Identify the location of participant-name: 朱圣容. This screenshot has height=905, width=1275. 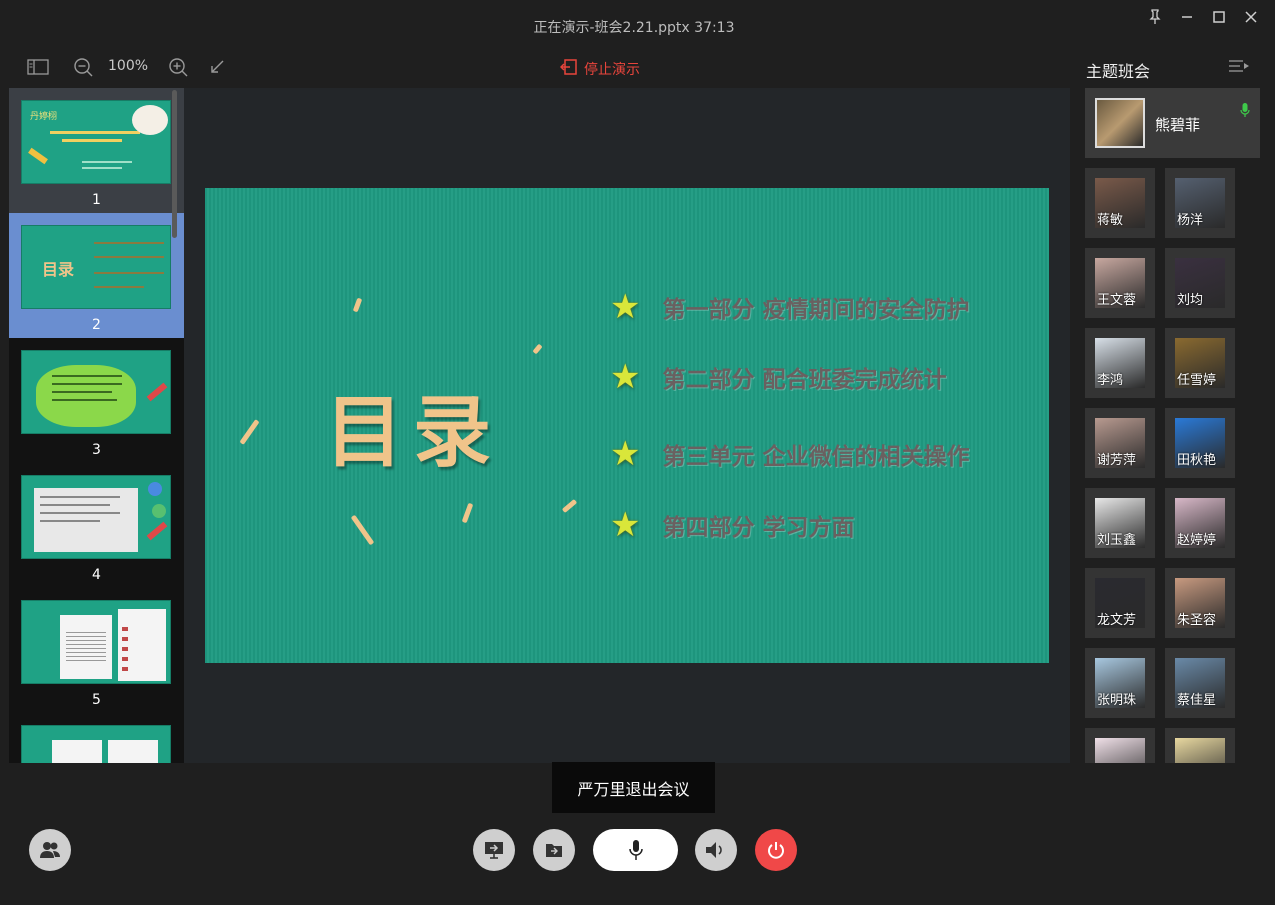
(1197, 620).